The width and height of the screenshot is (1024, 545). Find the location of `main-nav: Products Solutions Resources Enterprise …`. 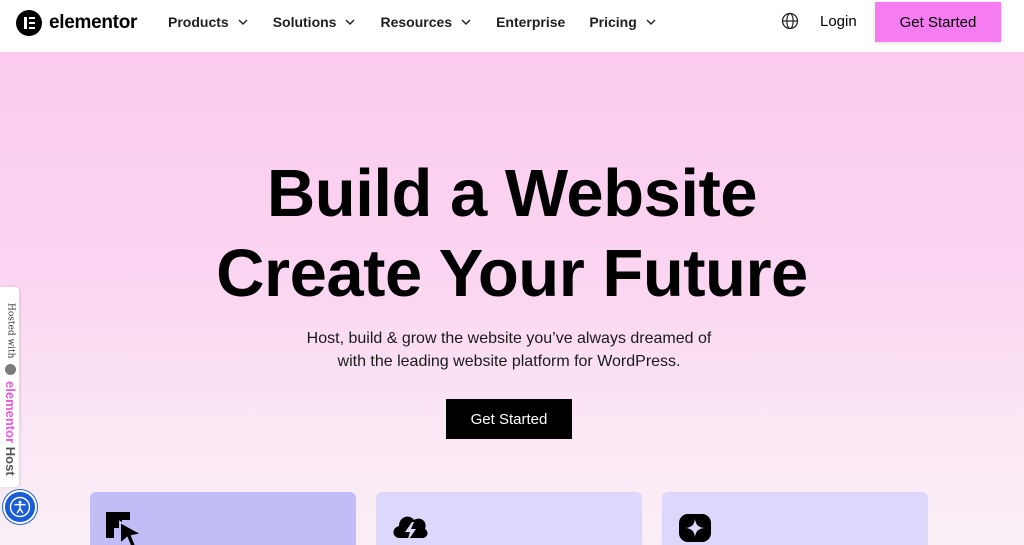

main-nav: Products Solutions Resources Enterprise … is located at coordinates (424, 22).